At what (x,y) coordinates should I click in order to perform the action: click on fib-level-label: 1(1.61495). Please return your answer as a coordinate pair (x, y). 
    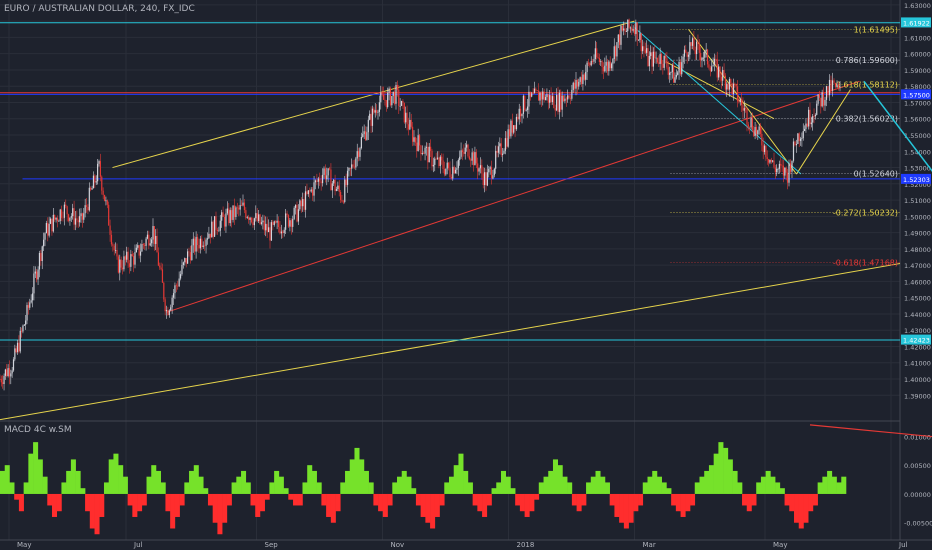
    Looking at the image, I should click on (876, 29).